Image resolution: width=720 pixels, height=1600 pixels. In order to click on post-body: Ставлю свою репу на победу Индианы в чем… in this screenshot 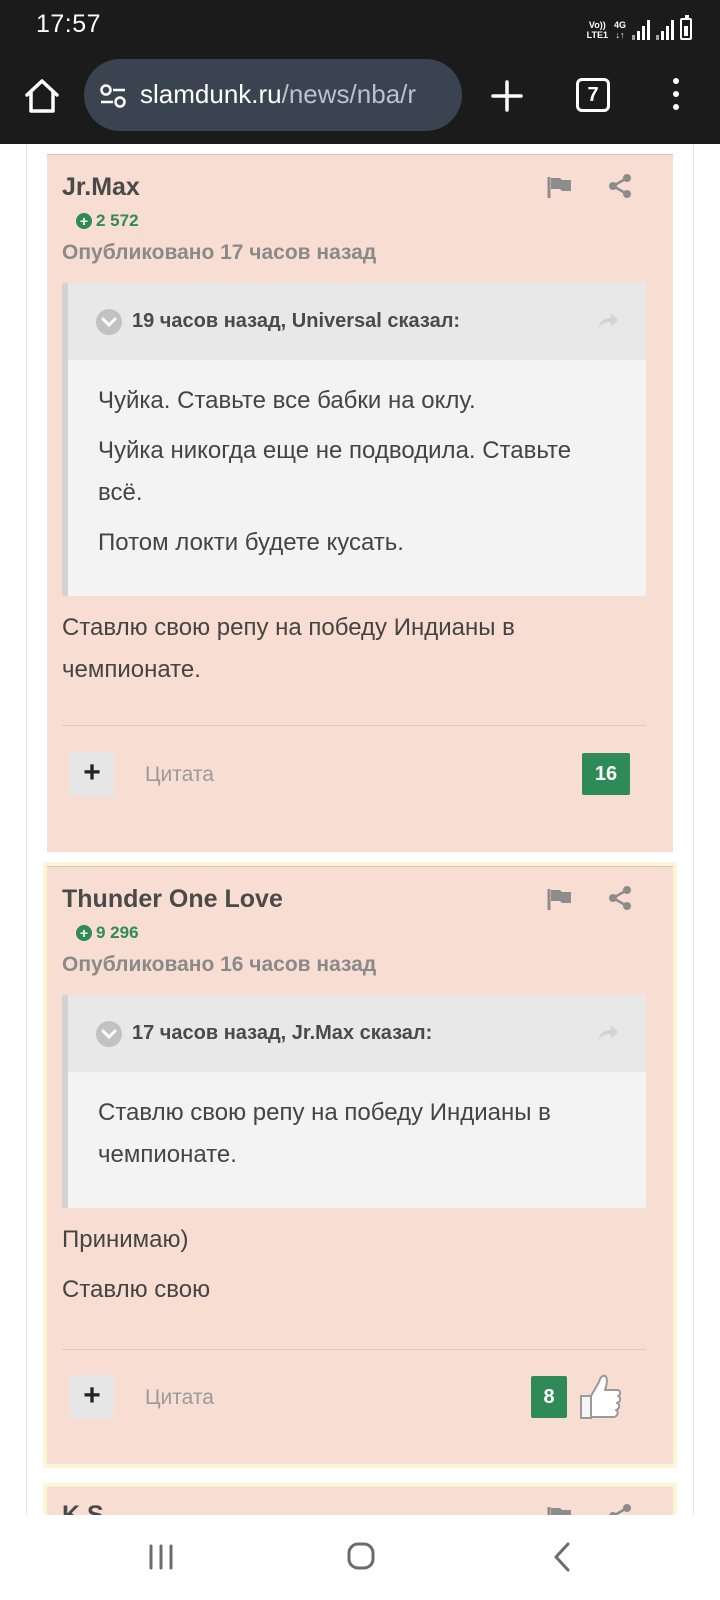, I will do `click(352, 653)`.